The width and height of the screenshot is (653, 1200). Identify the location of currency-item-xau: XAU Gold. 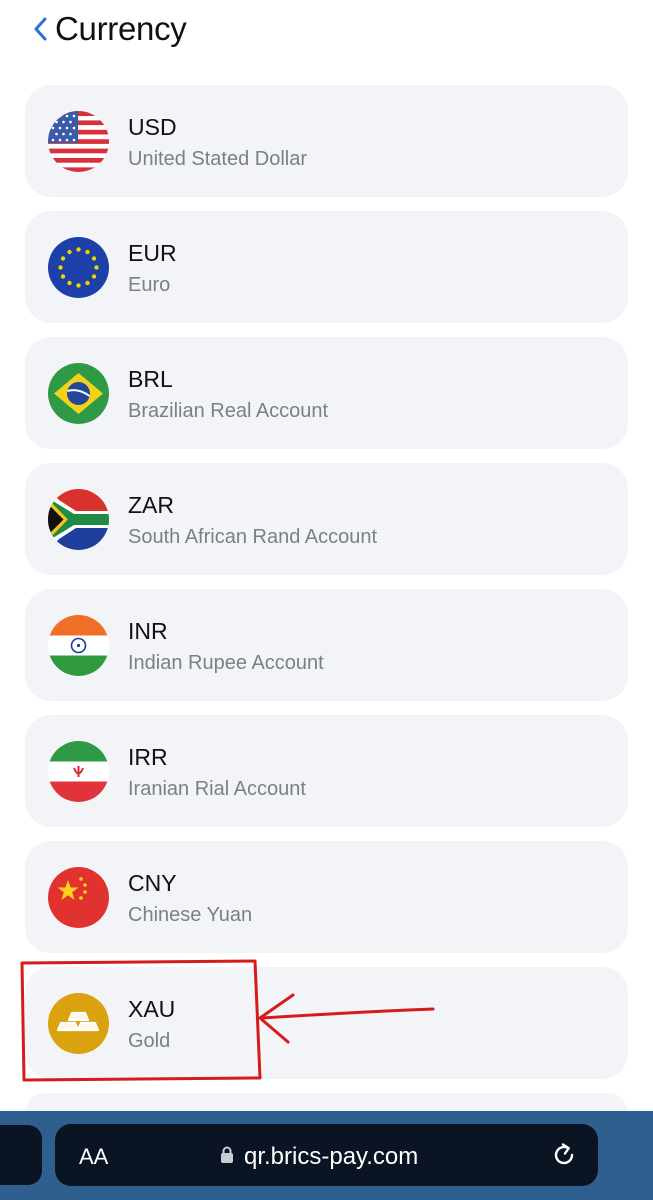
(326, 1023).